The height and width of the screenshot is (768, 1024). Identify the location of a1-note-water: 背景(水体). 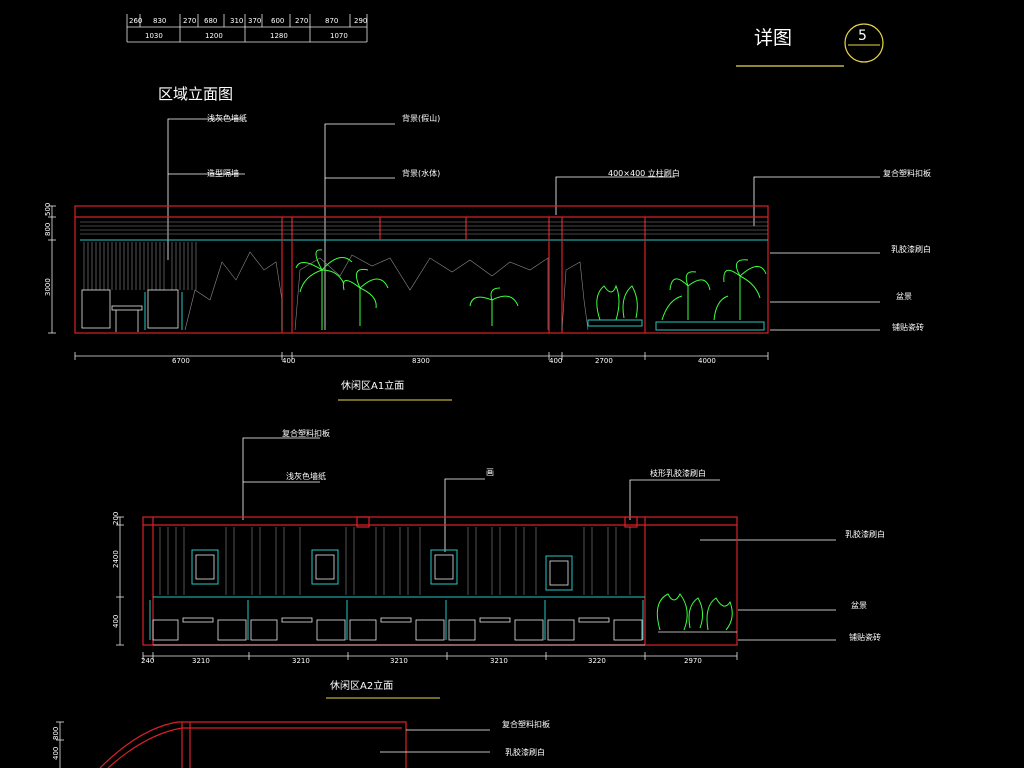
(421, 173).